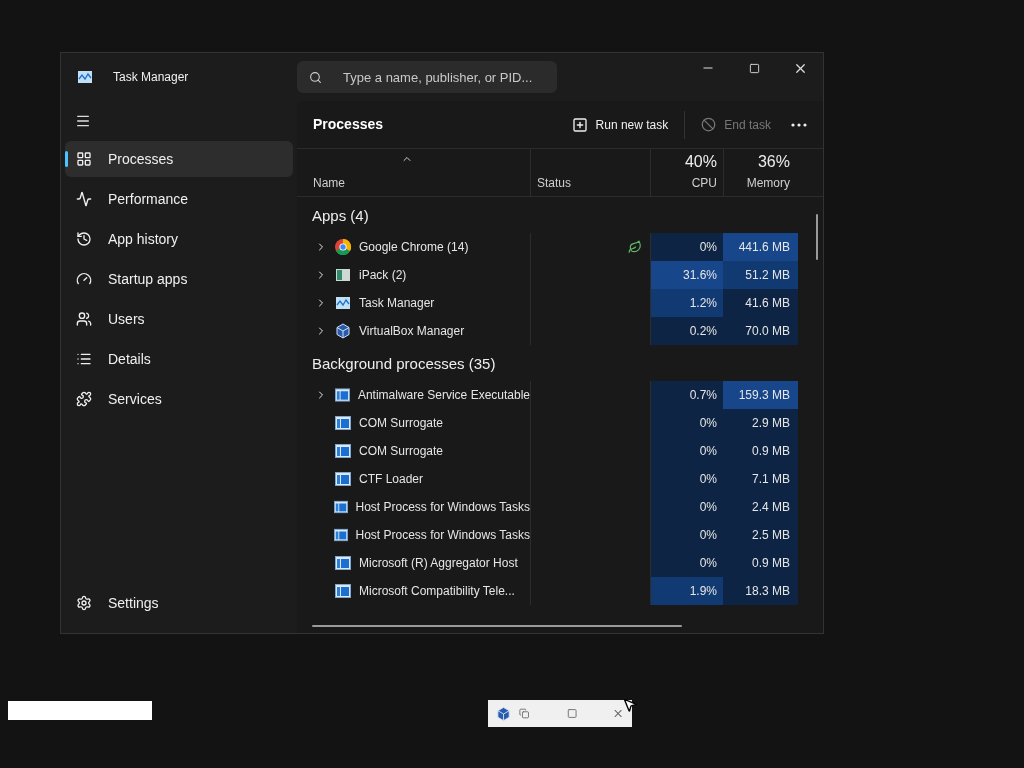 The image size is (1024, 768). Describe the element at coordinates (686, 275) in the screenshot. I see `cpu-cell: 31.6%` at that location.